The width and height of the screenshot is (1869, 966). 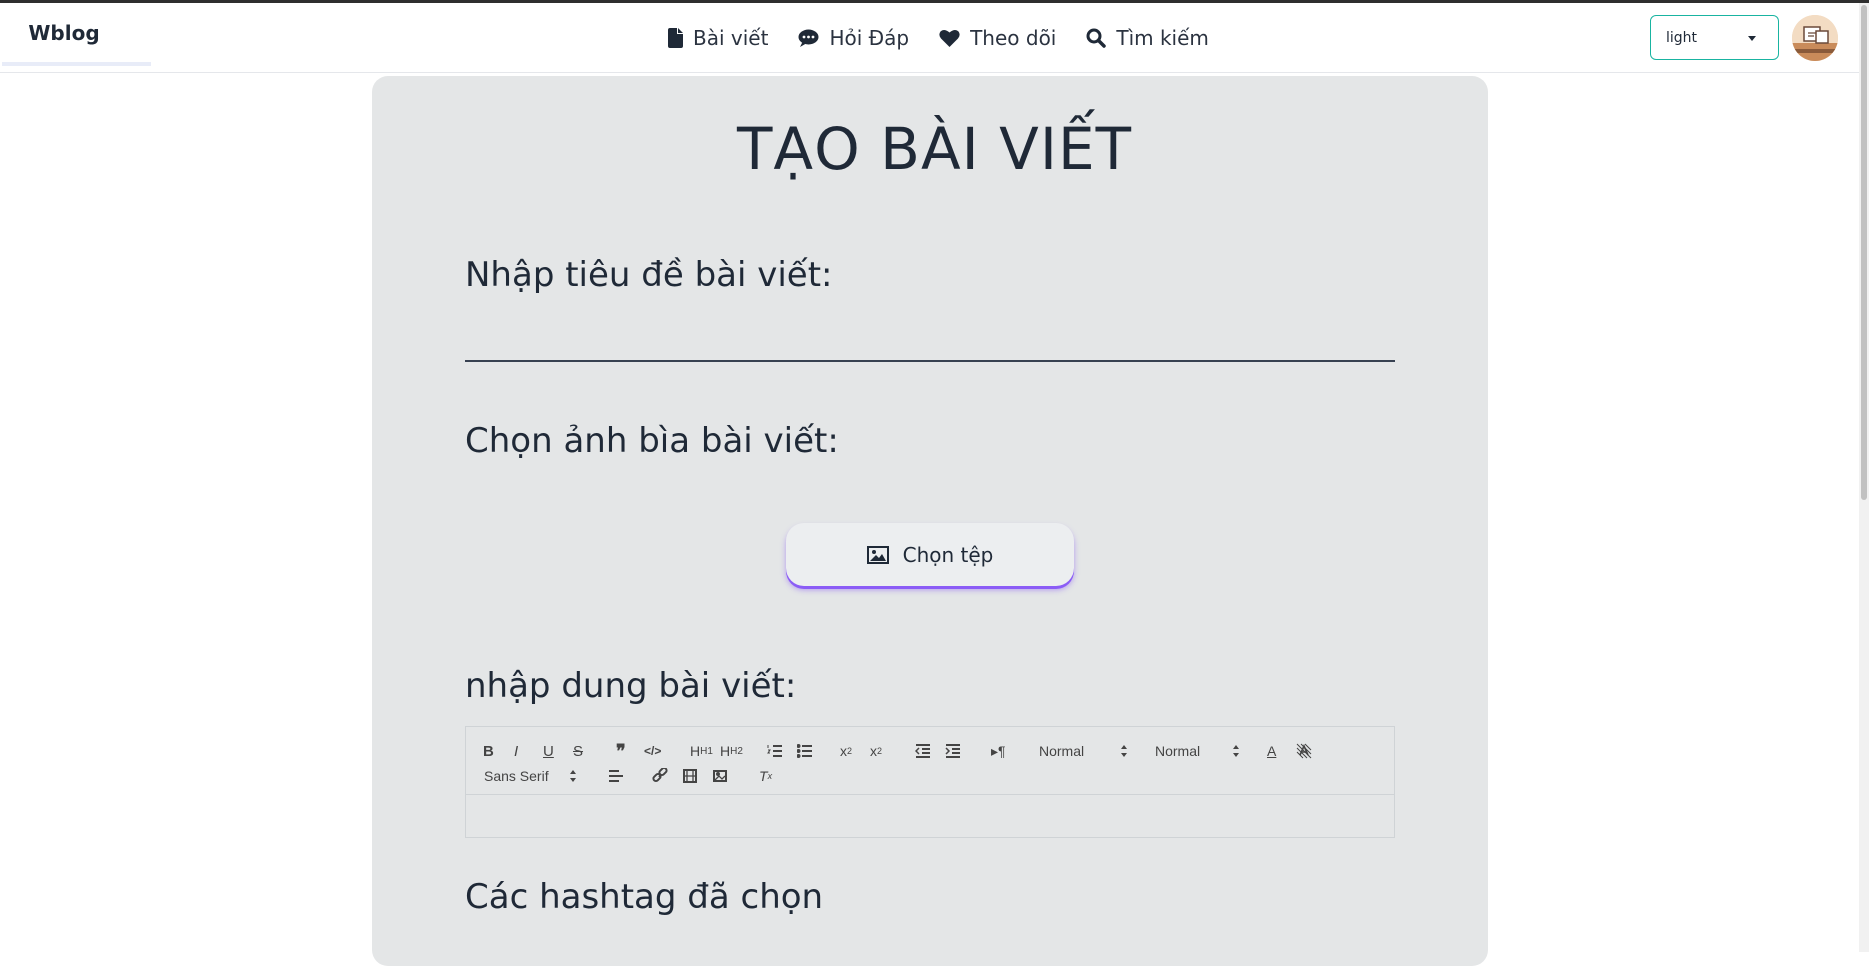 What do you see at coordinates (934, 149) in the screenshot?
I see `page-title: TẠO BÀI VIẾT` at bounding box center [934, 149].